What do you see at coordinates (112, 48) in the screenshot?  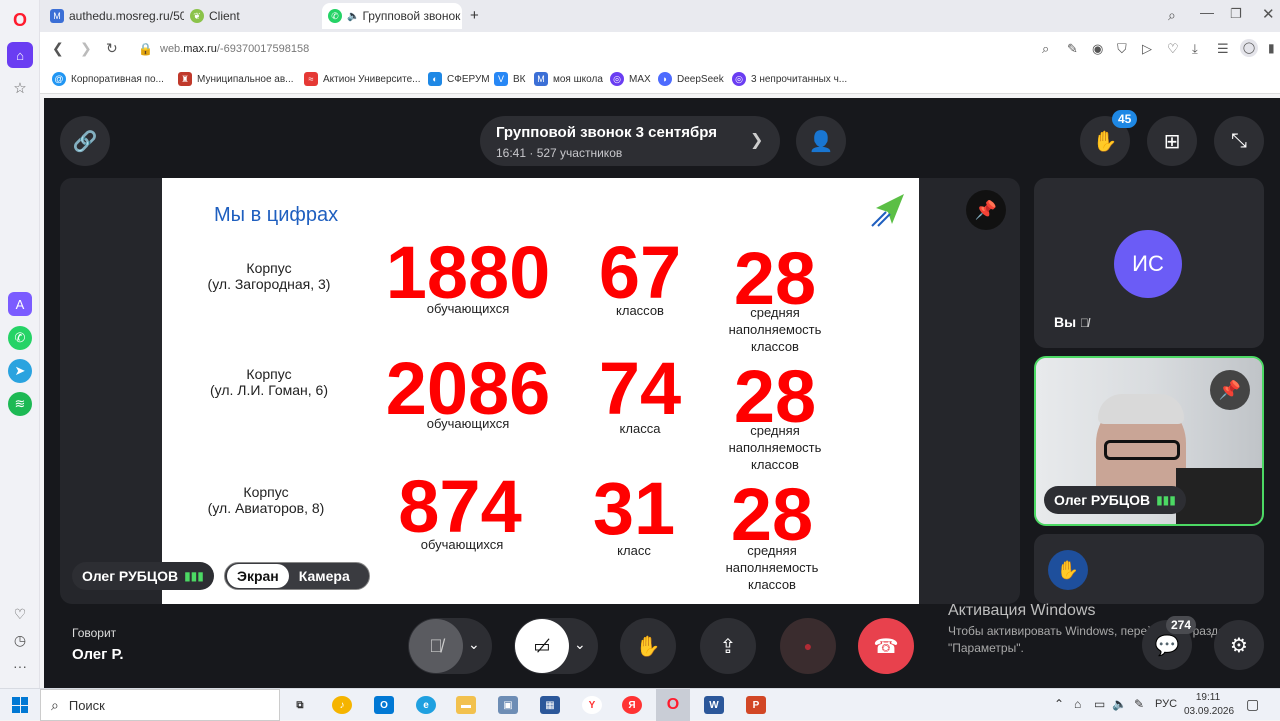 I see `reload-icon: ↻` at bounding box center [112, 48].